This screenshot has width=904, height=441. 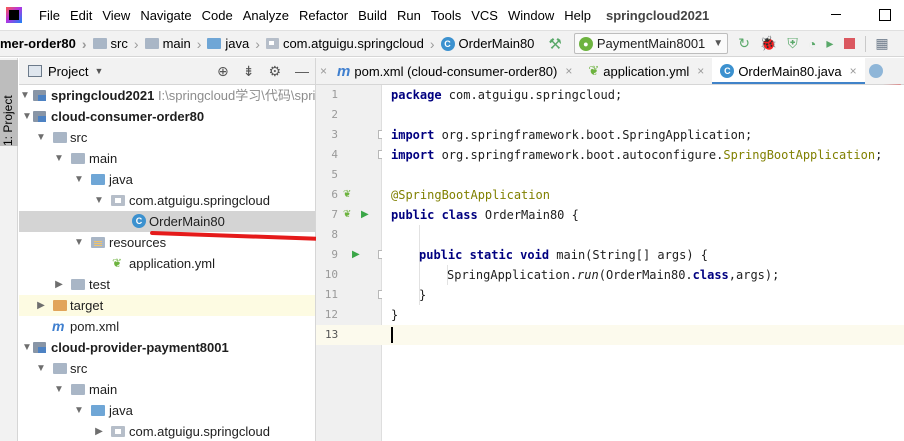 I want to click on tool-window-stripe: 1: Project, so click(x=9, y=249).